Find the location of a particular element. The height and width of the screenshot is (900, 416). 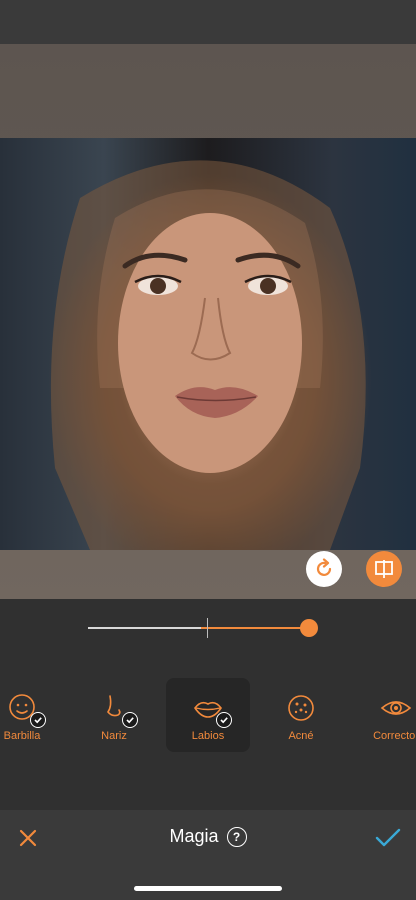

tool-label: Corrector is located at coordinates (394, 736).